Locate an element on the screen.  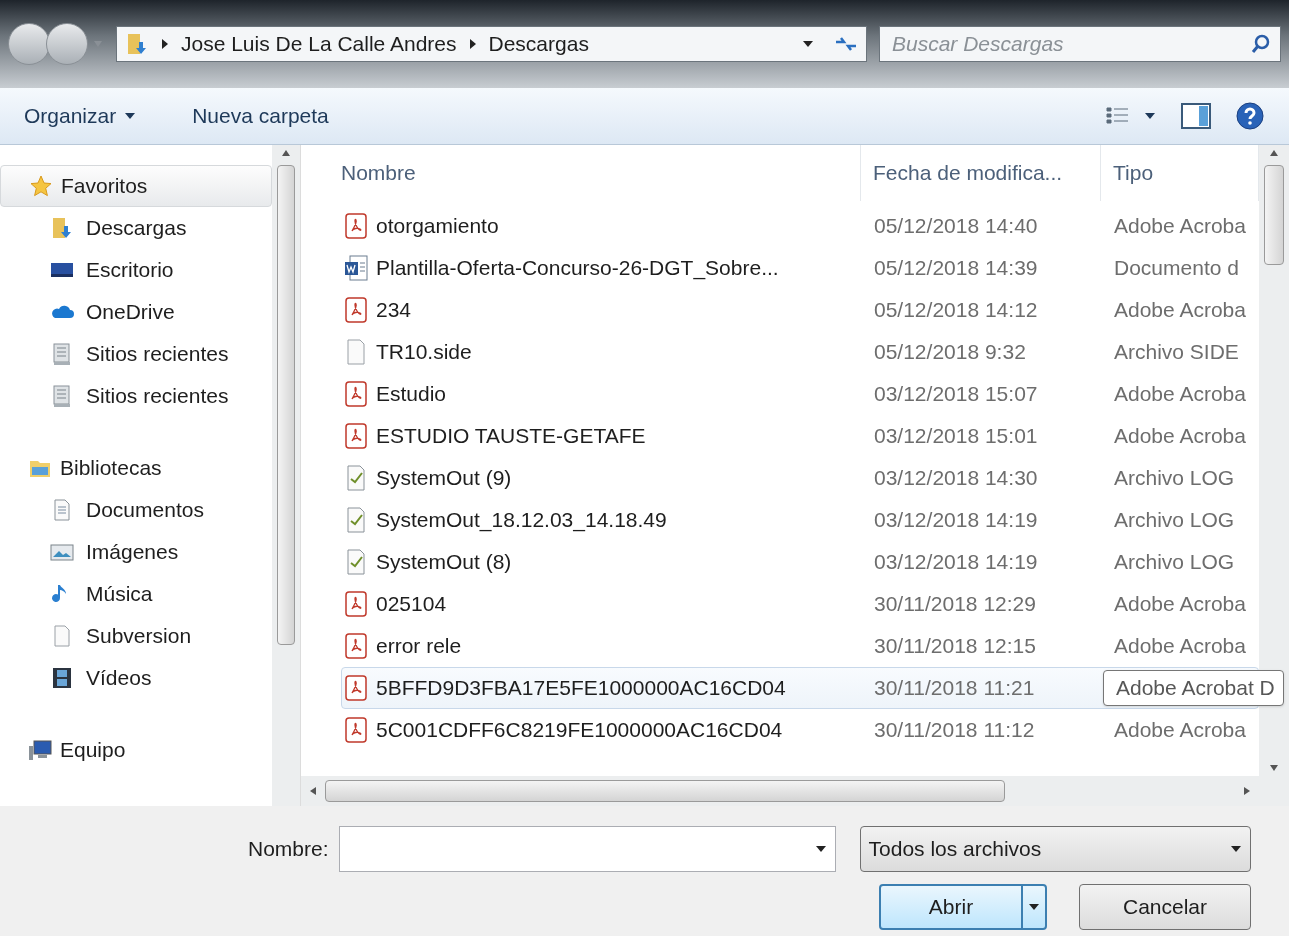
file-row: SystemOut (9) 03/12/2018 14:30 Archivo LOG is located at coordinates (800, 478).